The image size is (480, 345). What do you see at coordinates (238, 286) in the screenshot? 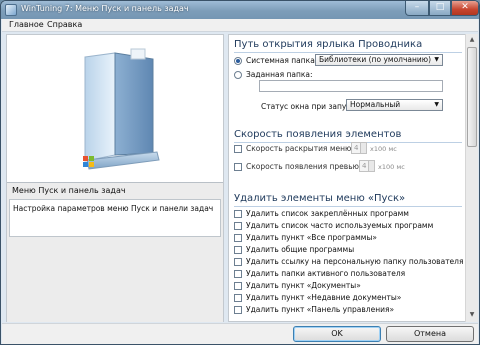
I see `remove-documents-checkbox` at bounding box center [238, 286].